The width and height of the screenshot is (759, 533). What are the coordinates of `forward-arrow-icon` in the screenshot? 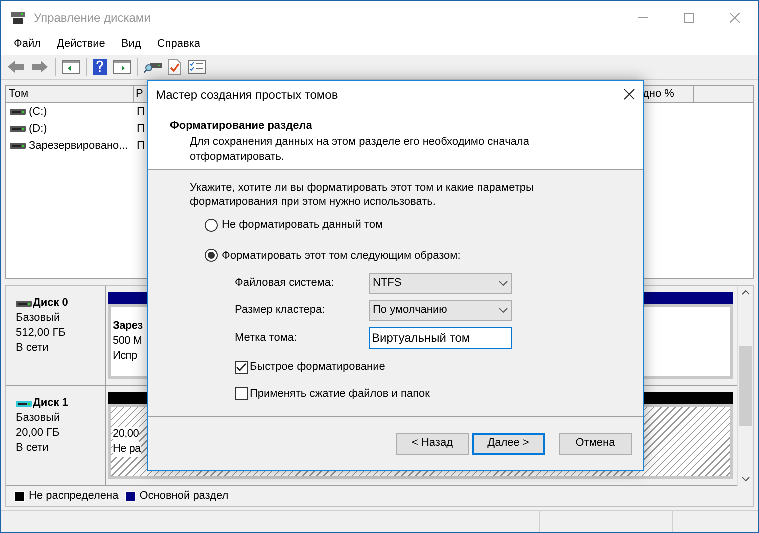 It's located at (40, 67).